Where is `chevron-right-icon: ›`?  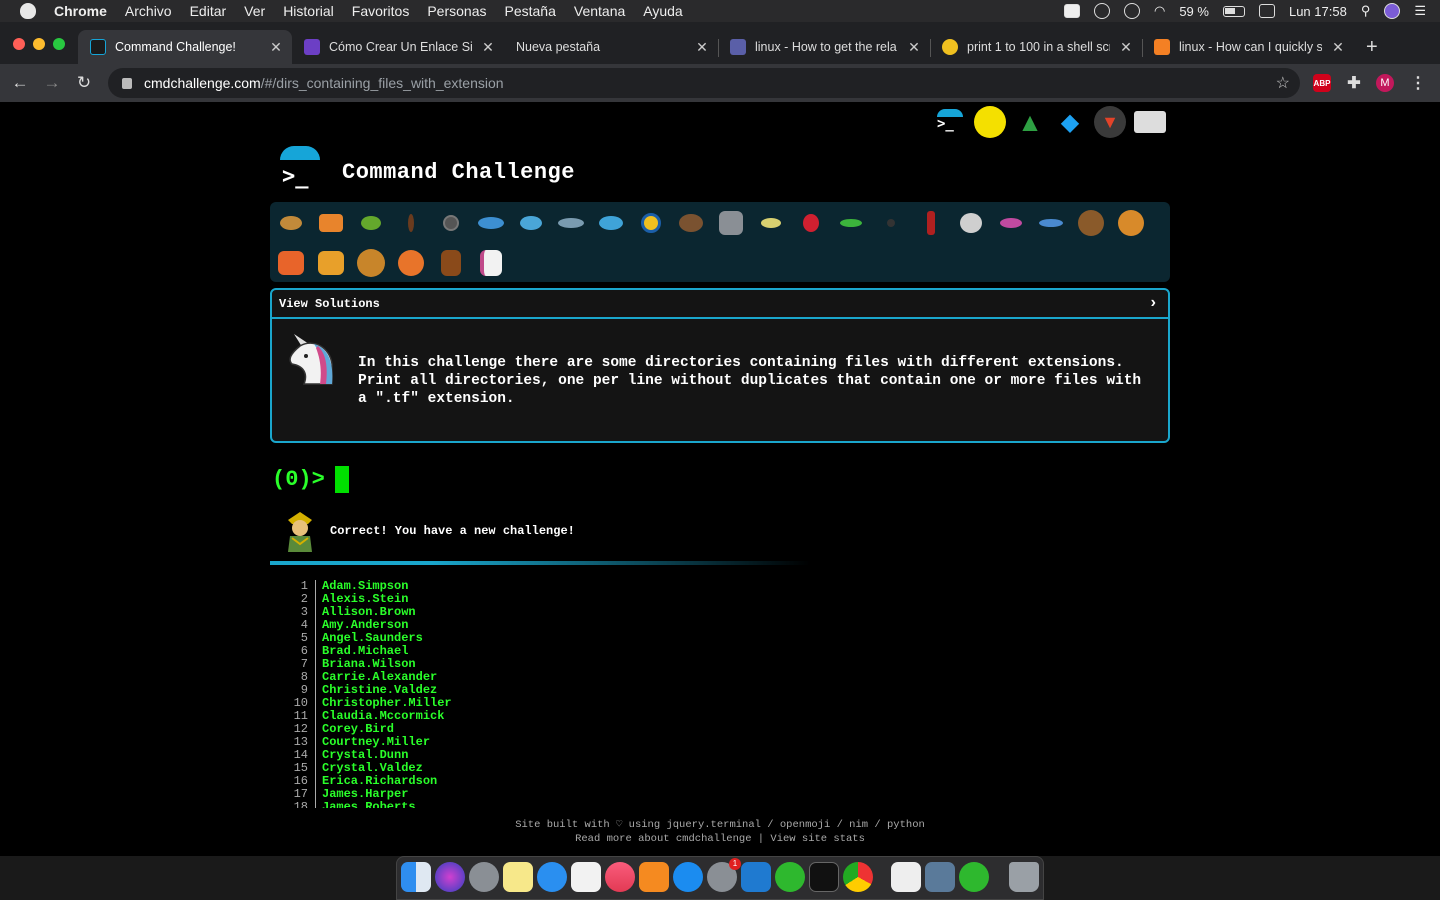
chevron-right-icon: › is located at coordinates (1153, 303).